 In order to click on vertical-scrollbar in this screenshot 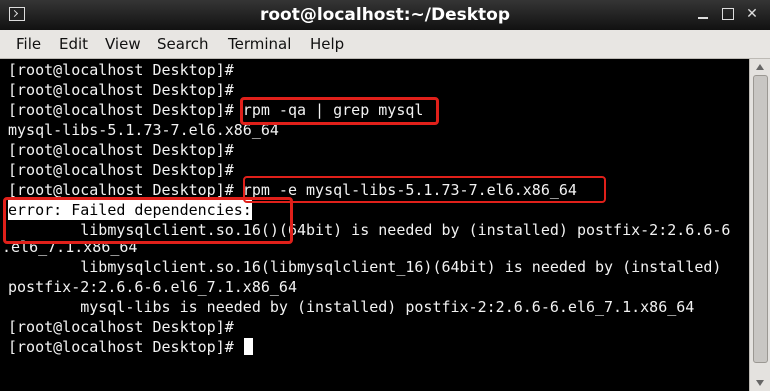, I will do `click(759, 225)`.